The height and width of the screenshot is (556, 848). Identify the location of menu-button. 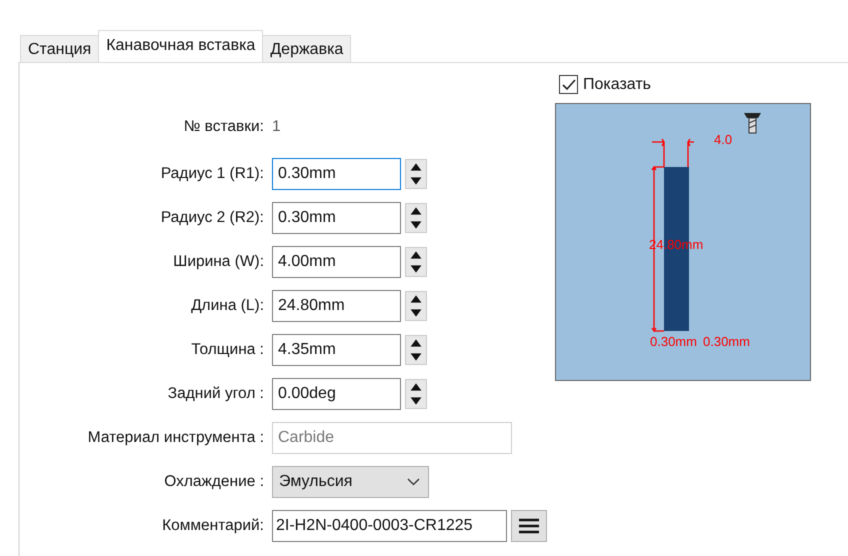
(529, 526).